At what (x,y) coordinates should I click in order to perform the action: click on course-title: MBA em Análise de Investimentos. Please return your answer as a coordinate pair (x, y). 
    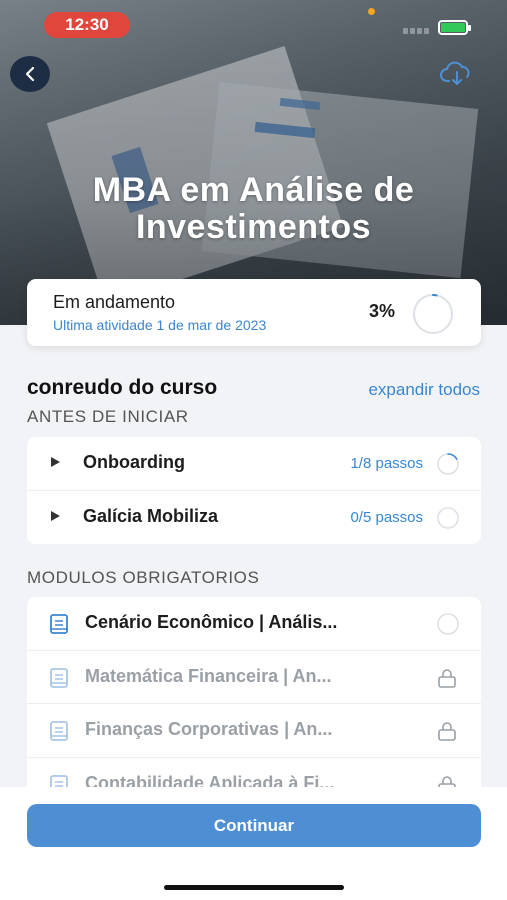
    Looking at the image, I should click on (253, 209).